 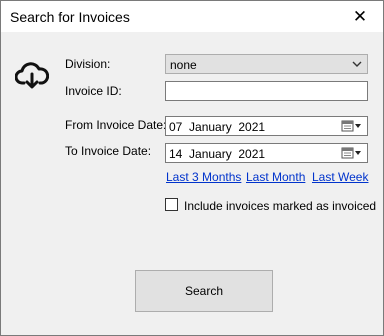 I want to click on from-date-picker: 07 January 2021, so click(x=266, y=126).